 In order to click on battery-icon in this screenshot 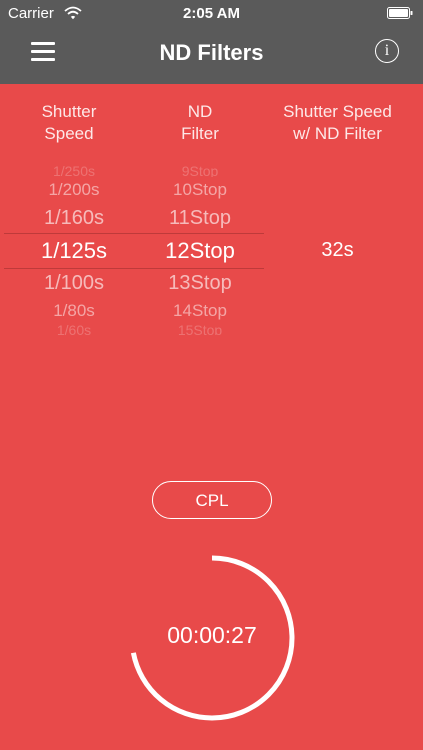, I will do `click(400, 13)`.